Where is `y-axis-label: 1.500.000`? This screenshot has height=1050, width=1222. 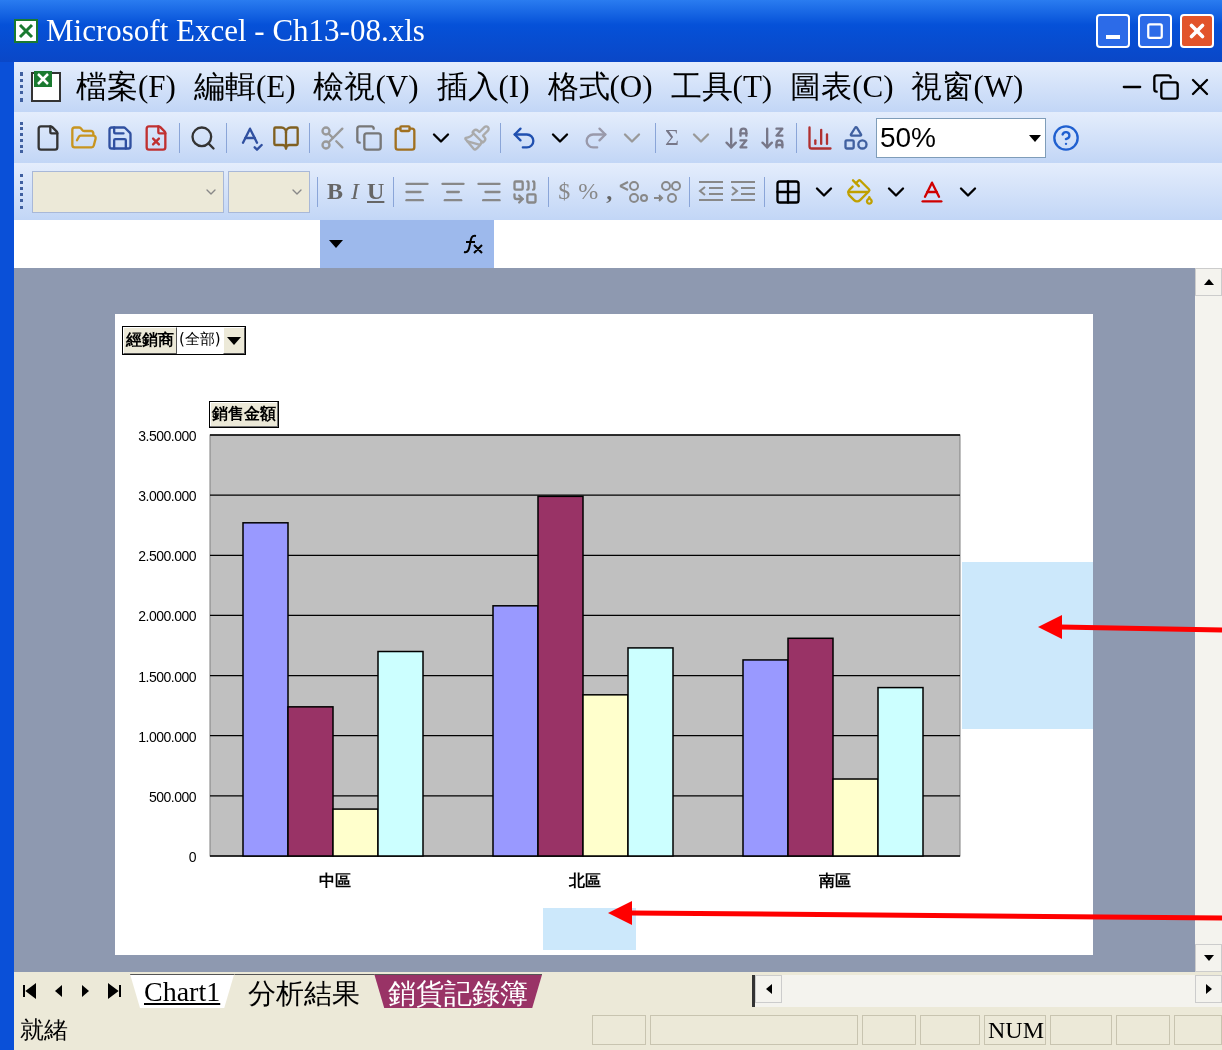
y-axis-label: 1.500.000 is located at coordinates (167, 676).